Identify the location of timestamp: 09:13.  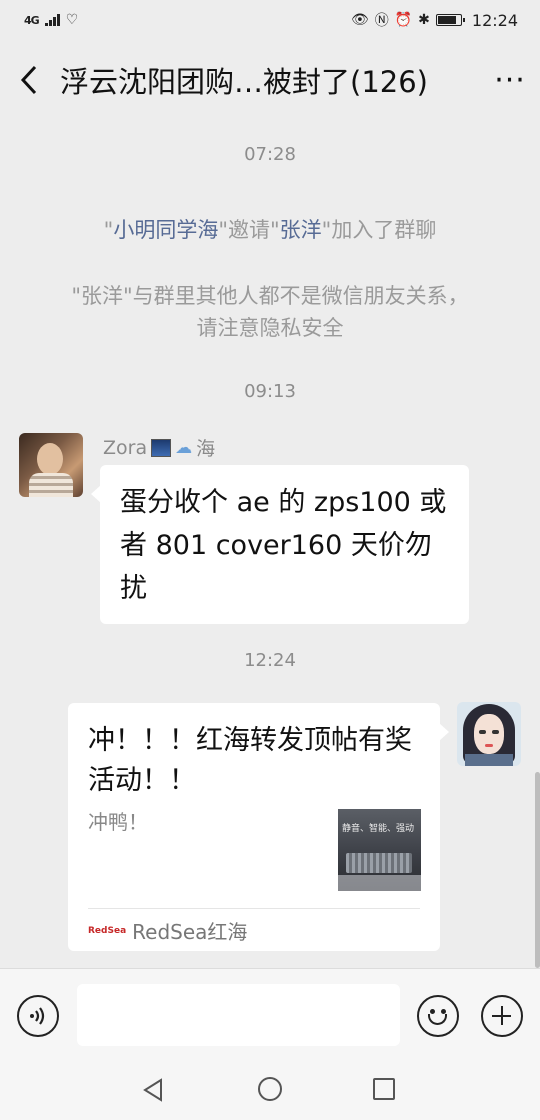
(270, 391).